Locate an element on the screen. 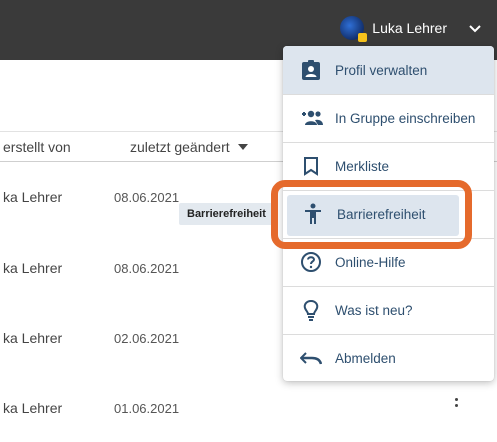  avatar is located at coordinates (354, 29).